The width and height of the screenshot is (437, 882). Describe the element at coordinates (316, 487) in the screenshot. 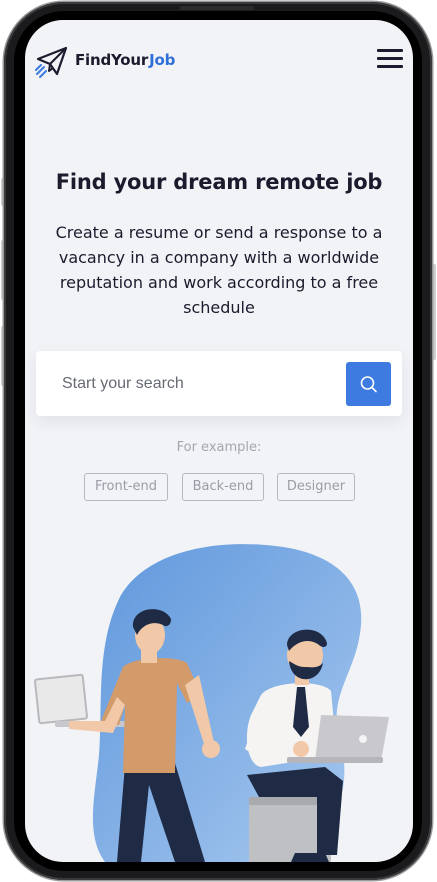

I see `tag-designer: Designer` at that location.